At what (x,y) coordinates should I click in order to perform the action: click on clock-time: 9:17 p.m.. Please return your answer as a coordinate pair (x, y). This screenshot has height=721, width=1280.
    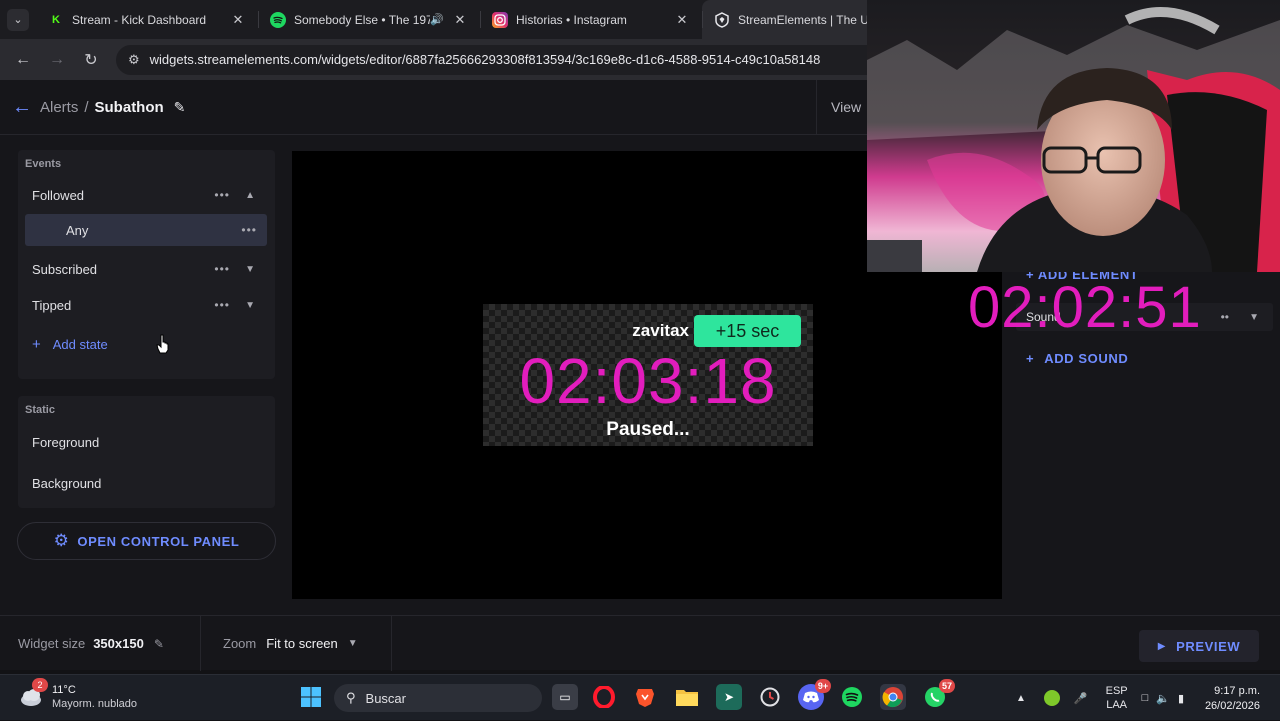
    Looking at the image, I should click on (1237, 691).